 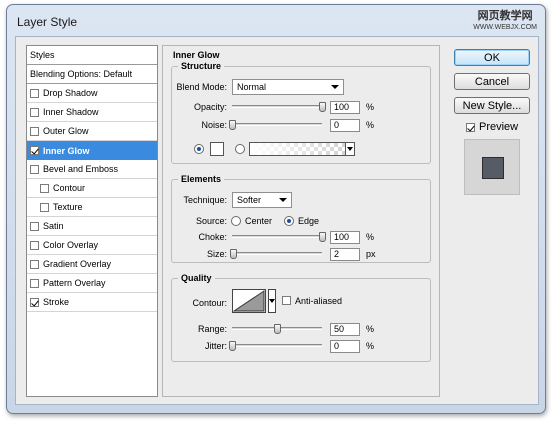 I want to click on source-center-label: Center, so click(x=258, y=221).